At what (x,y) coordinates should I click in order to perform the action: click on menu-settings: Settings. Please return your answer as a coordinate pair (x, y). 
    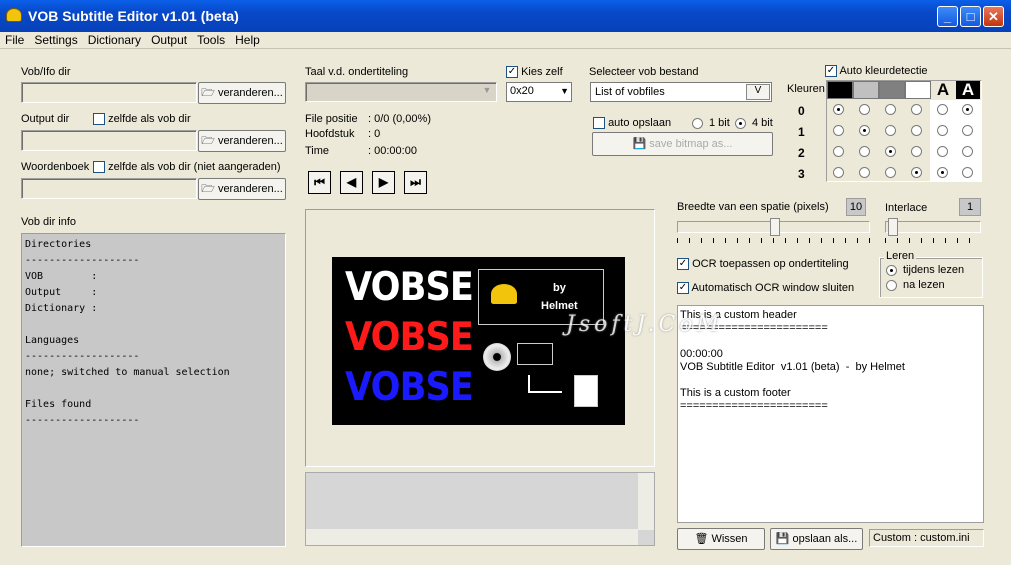
    Looking at the image, I should click on (55, 40).